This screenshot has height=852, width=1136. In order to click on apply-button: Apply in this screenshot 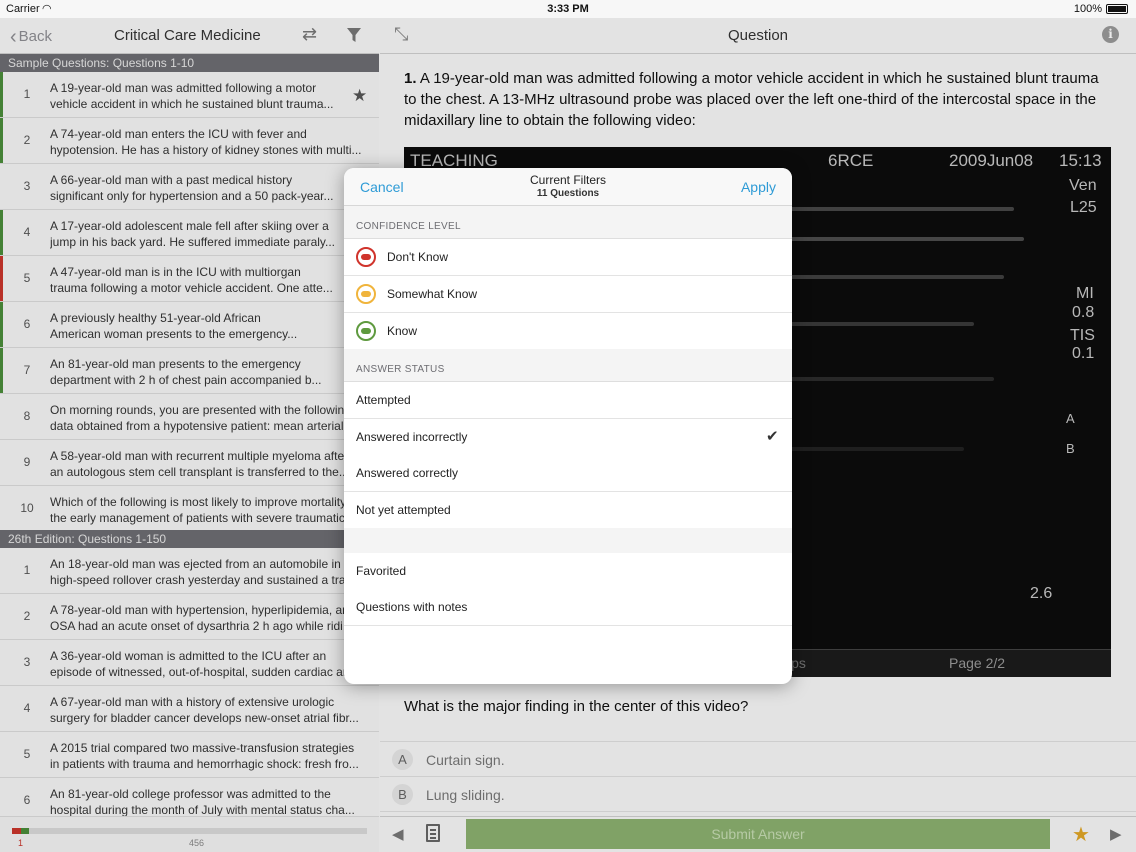, I will do `click(758, 187)`.